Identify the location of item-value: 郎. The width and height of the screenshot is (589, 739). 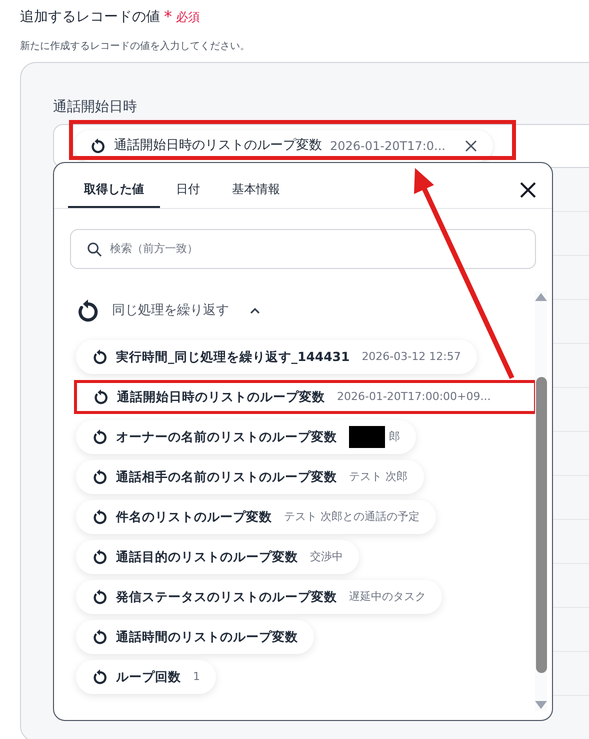
(394, 436).